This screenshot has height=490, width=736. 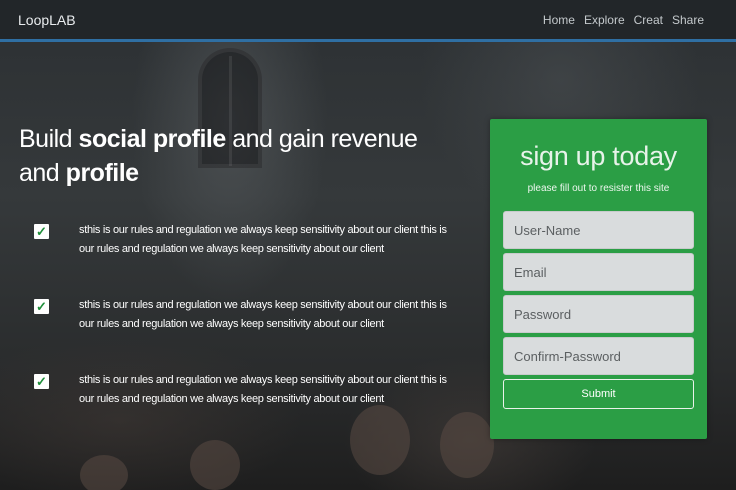 What do you see at coordinates (598, 356) in the screenshot?
I see `confirm-password-field` at bounding box center [598, 356].